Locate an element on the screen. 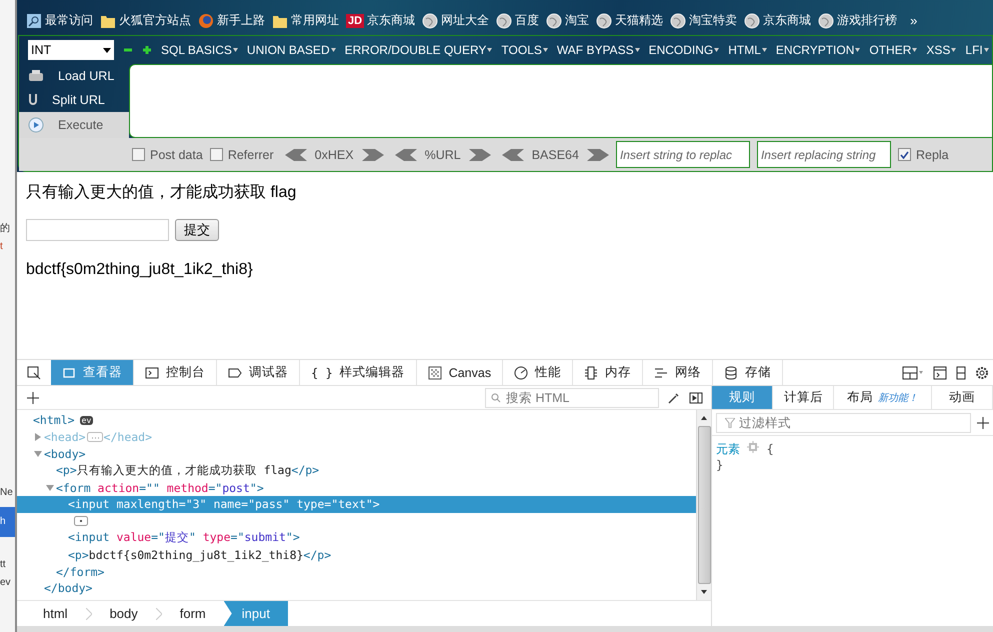  type-select: INT is located at coordinates (71, 50).